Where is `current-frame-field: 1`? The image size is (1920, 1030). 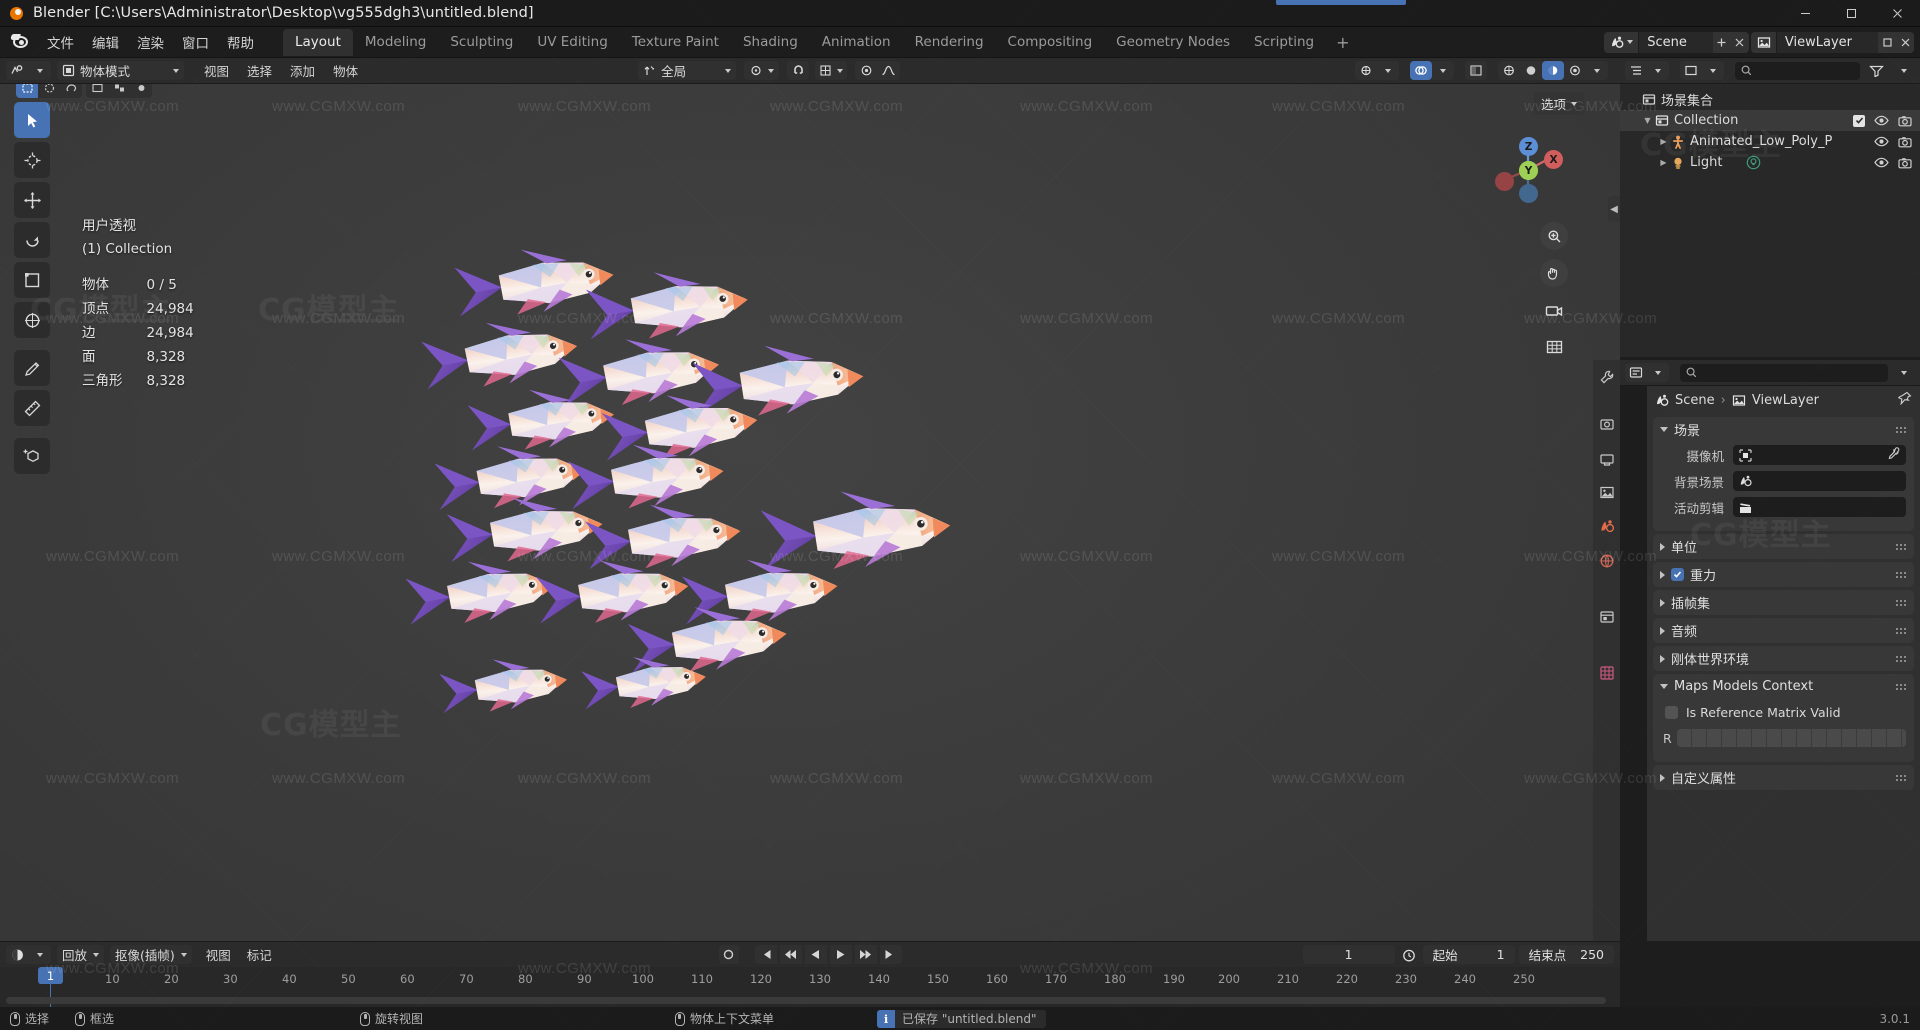
current-frame-field: 1 is located at coordinates (1348, 954).